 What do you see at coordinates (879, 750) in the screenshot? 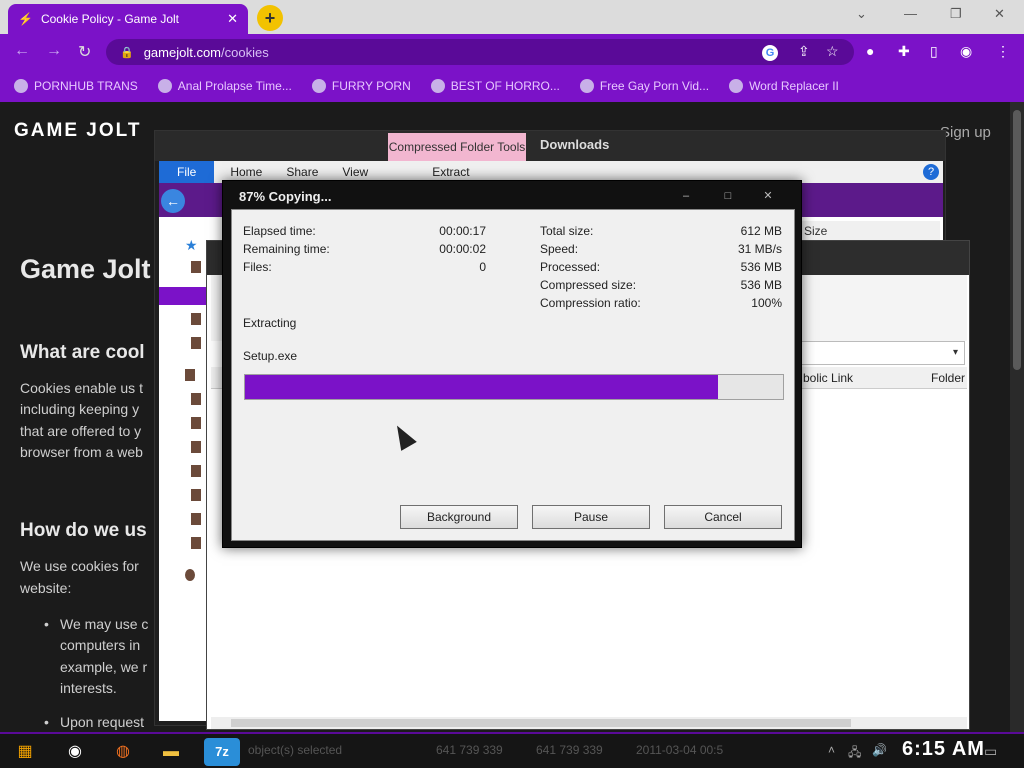
I see `volume-icon: 🔊` at bounding box center [879, 750].